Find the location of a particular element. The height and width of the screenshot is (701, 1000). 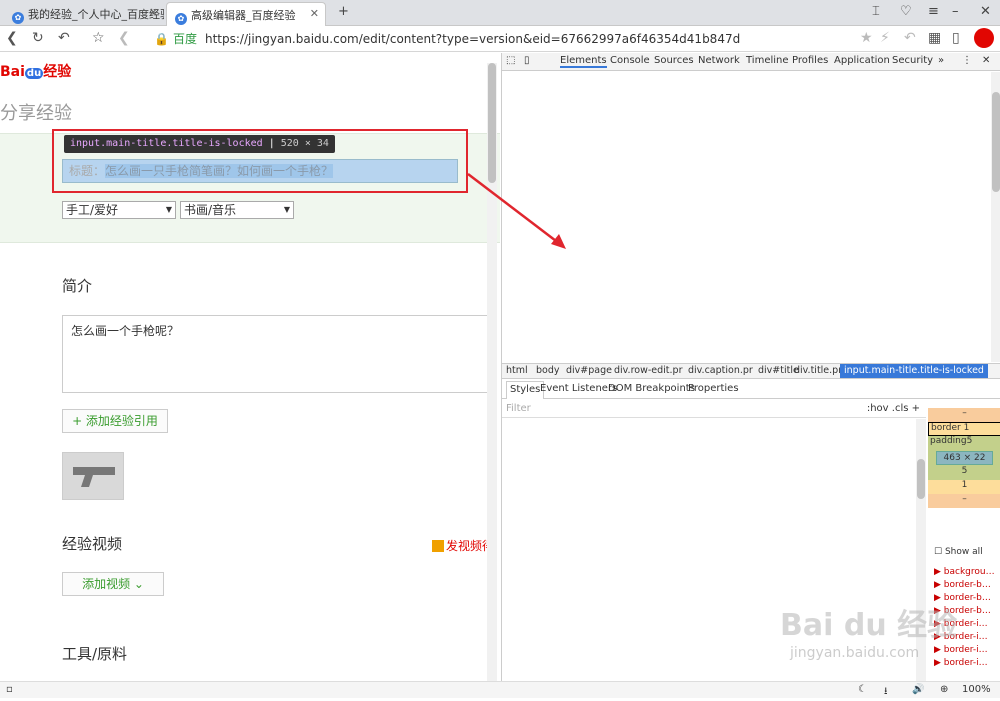

zoom-level: 100% is located at coordinates (976, 689).